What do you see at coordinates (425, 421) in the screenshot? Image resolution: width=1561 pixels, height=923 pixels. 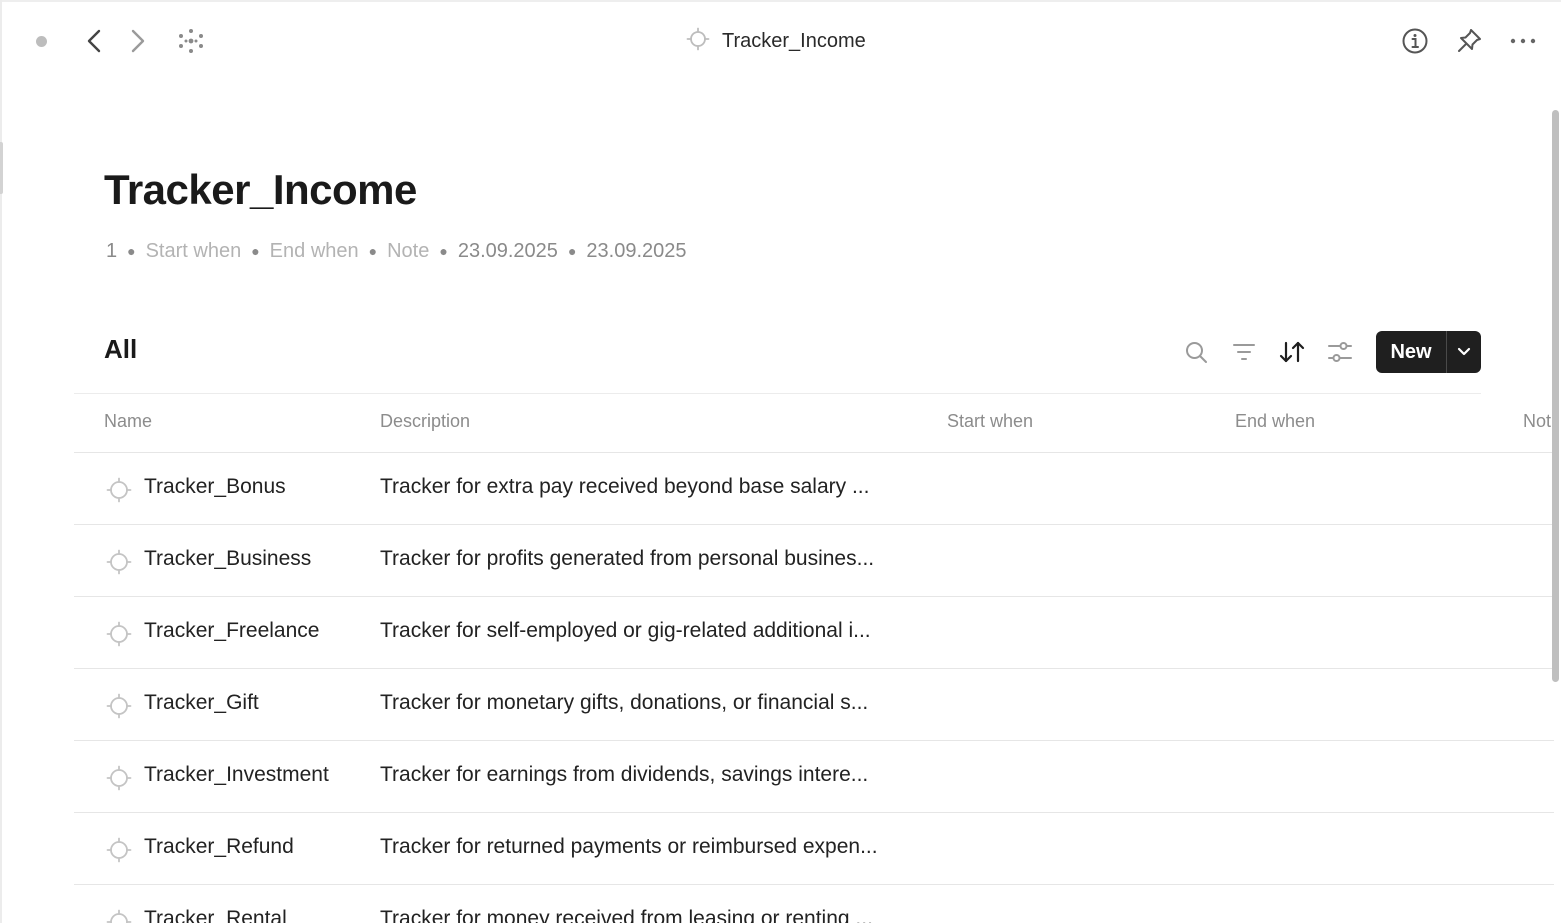 I see `column-header-description: Description` at bounding box center [425, 421].